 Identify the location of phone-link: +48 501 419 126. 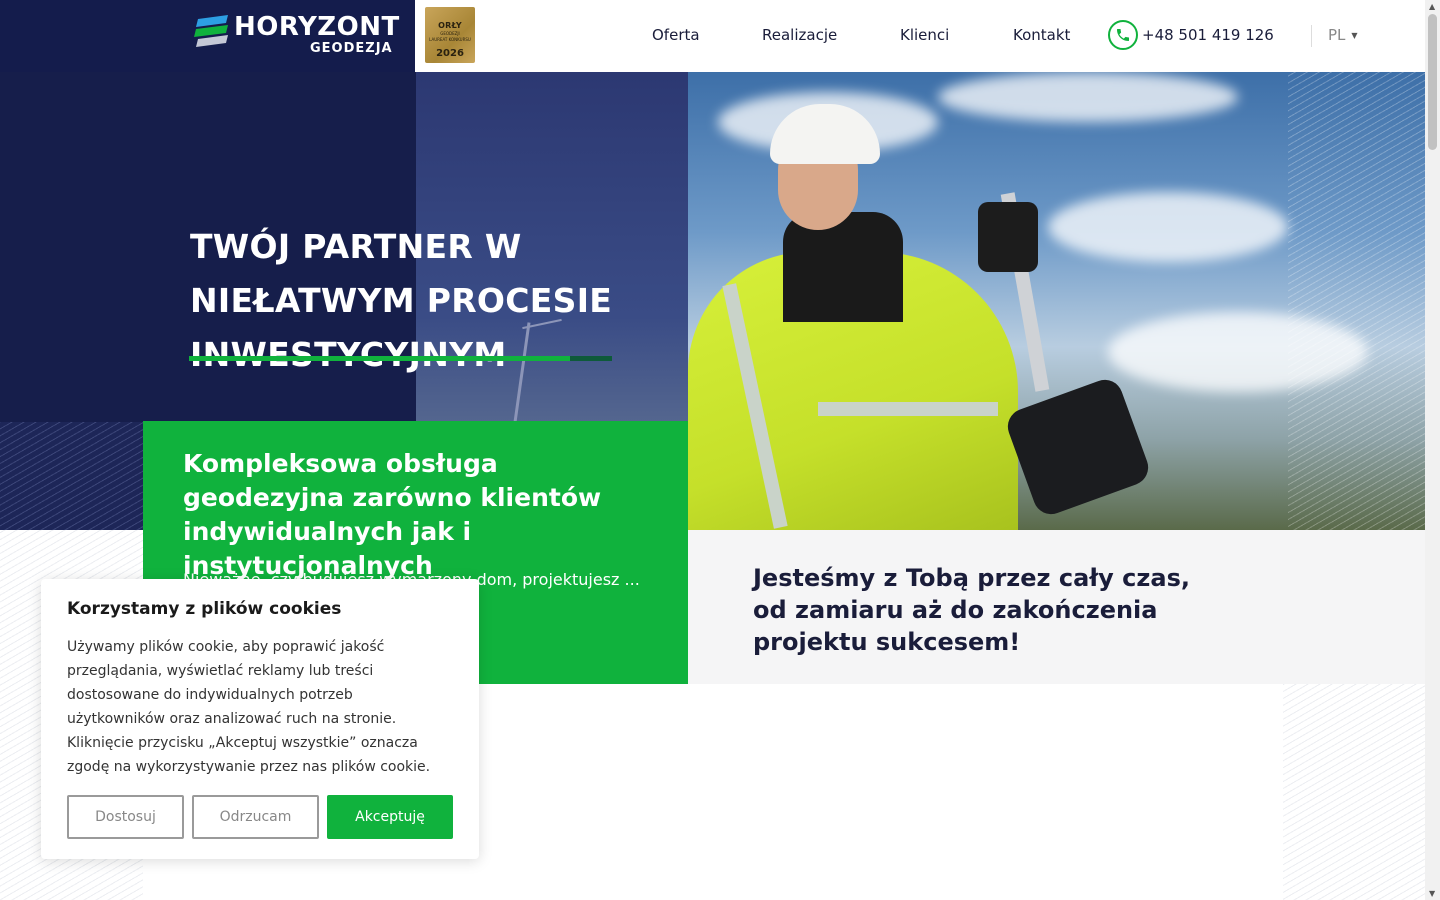
(1191, 35).